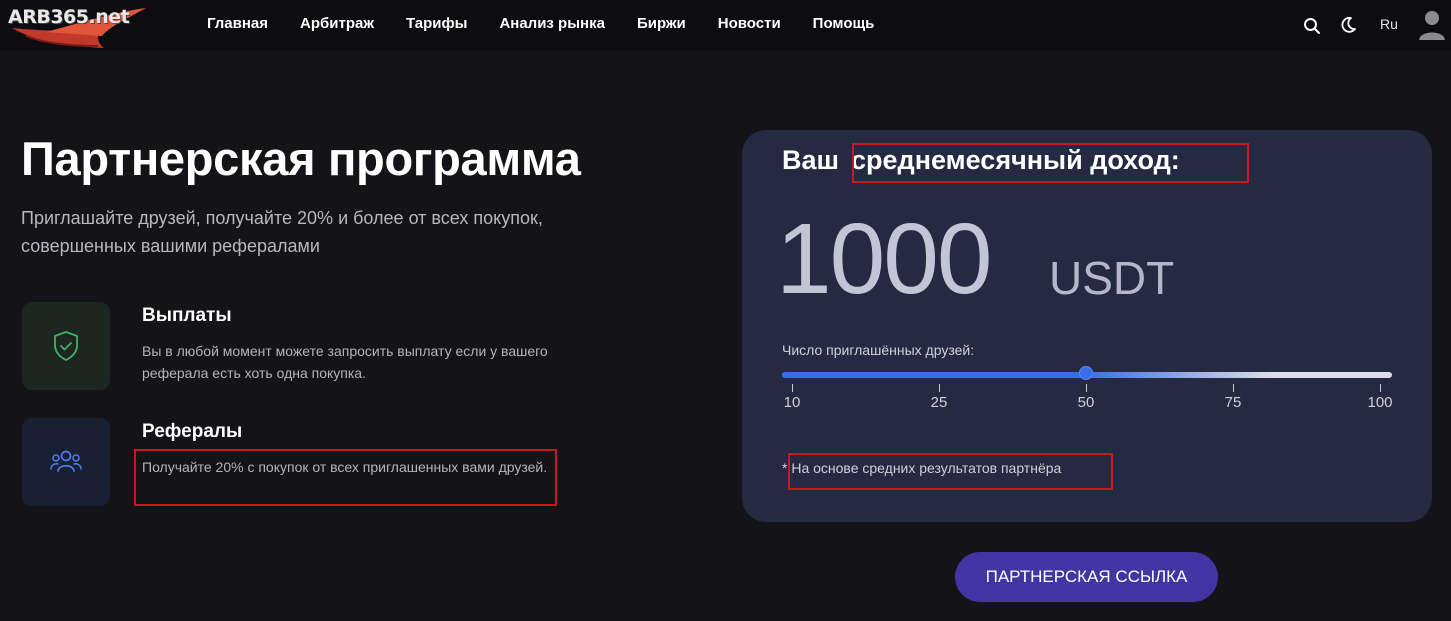 Image resolution: width=1451 pixels, height=621 pixels. Describe the element at coordinates (844, 23) in the screenshot. I see `nav-item-help: Помощь` at that location.